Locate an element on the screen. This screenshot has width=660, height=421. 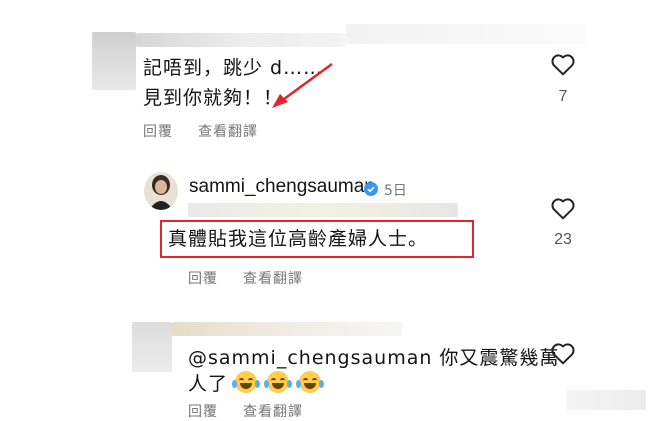
comment-1-translate-link: 查看翻譯 is located at coordinates (228, 131).